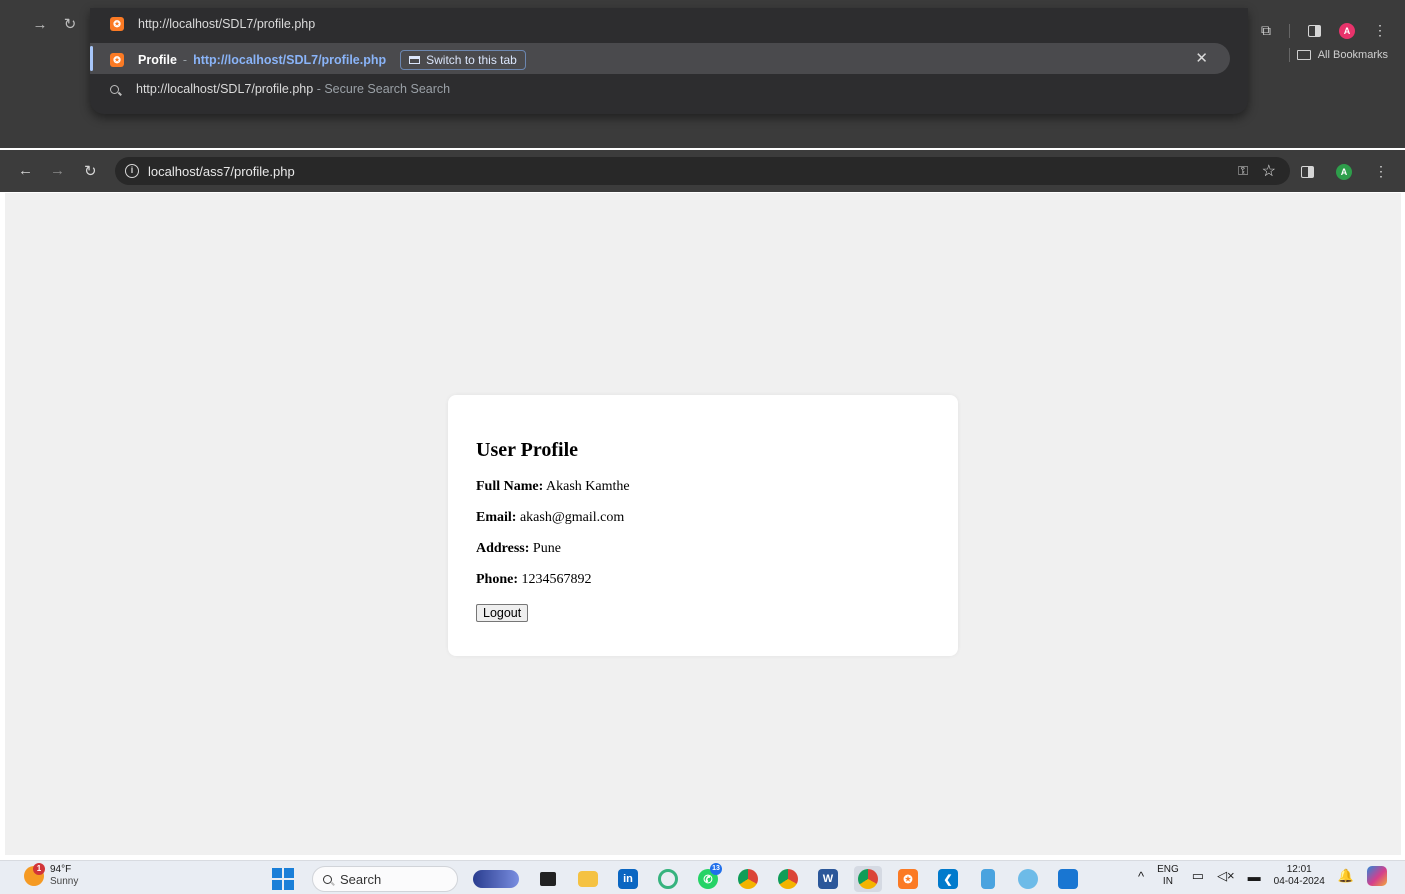  I want to click on full-name-label: Full Name:, so click(510, 486).